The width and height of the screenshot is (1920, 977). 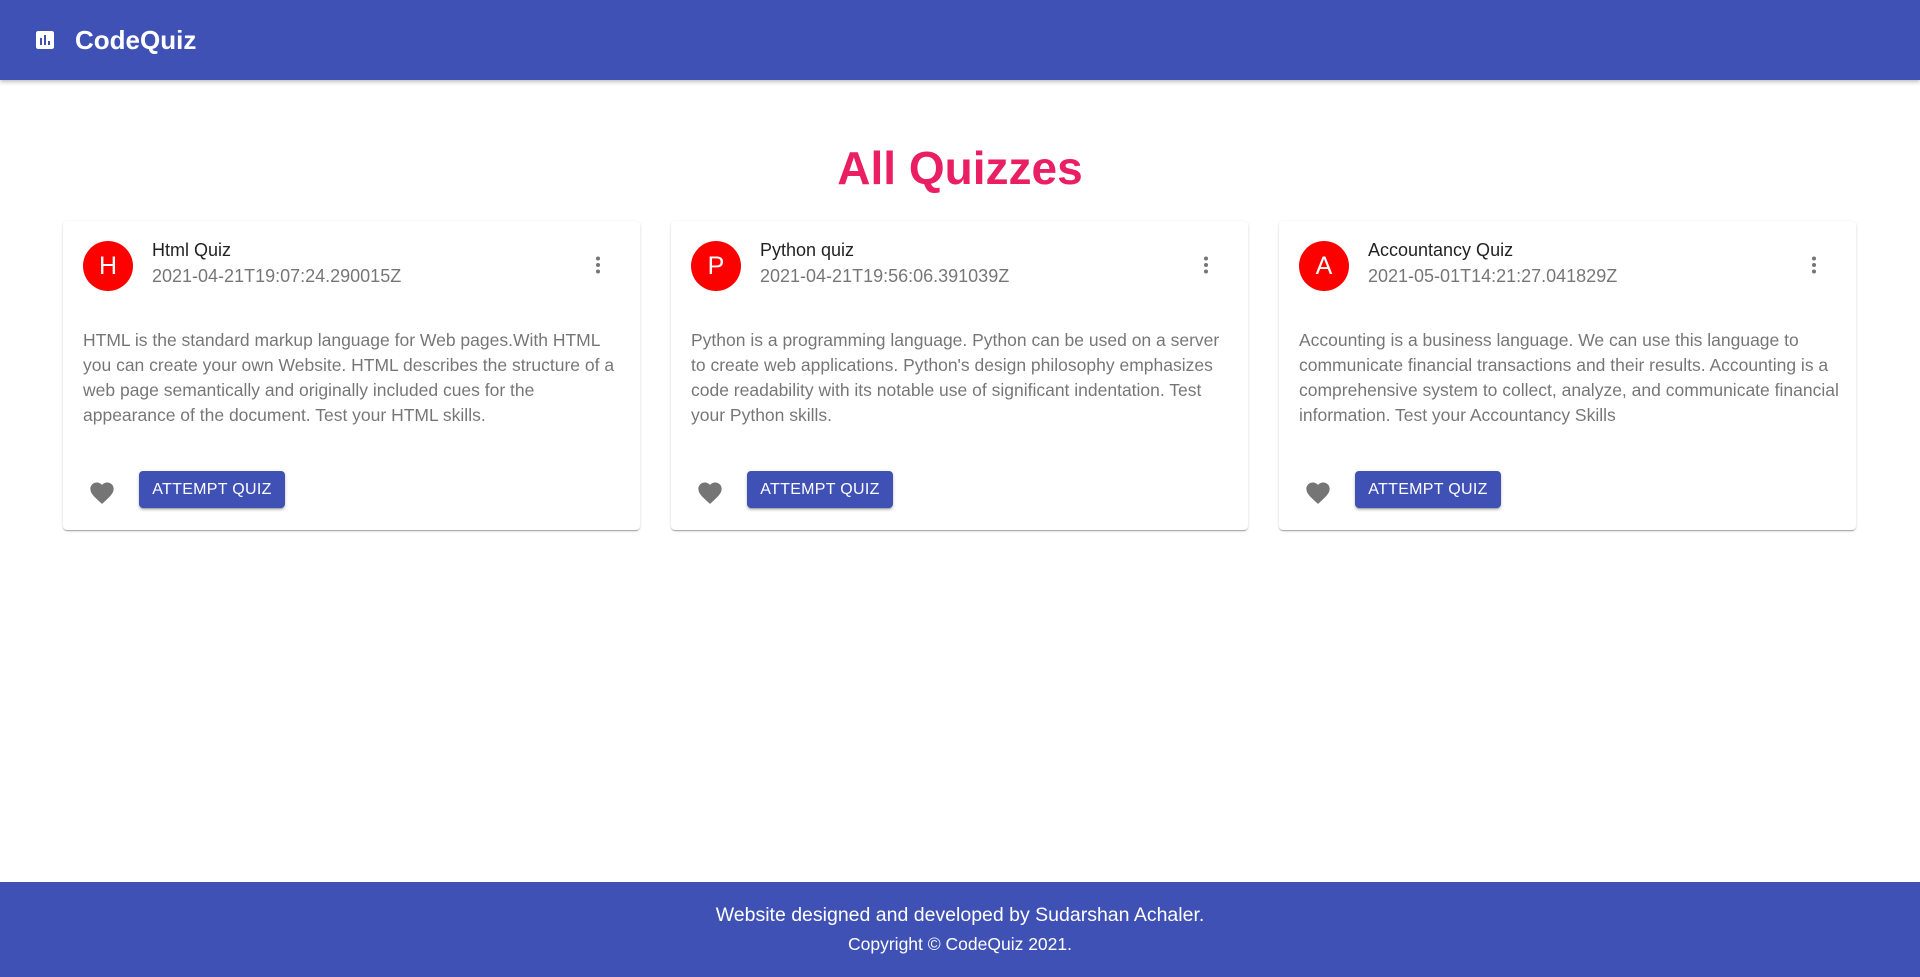 What do you see at coordinates (192, 250) in the screenshot?
I see `quiz-title: Html Quiz` at bounding box center [192, 250].